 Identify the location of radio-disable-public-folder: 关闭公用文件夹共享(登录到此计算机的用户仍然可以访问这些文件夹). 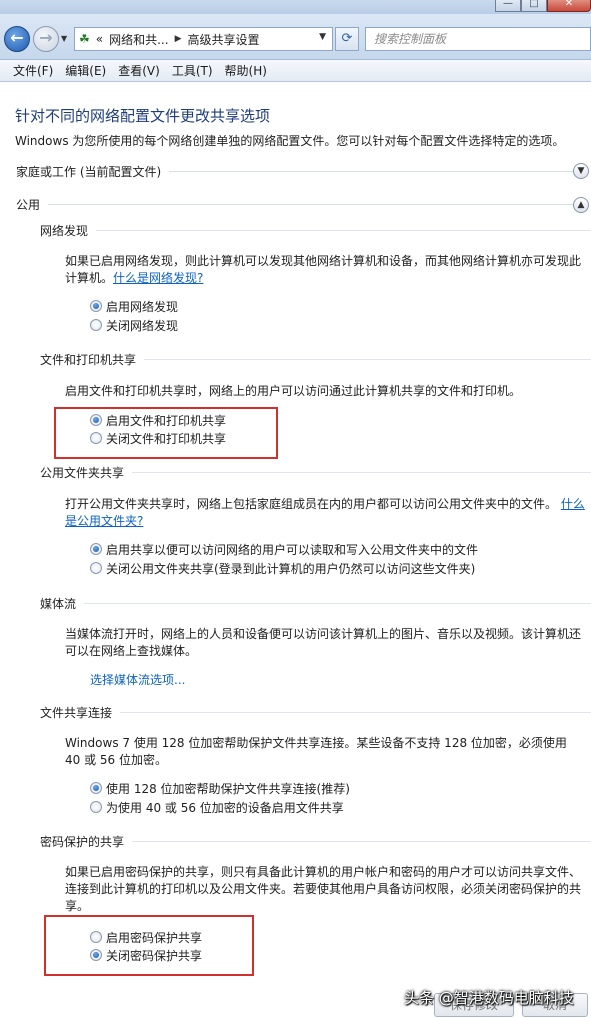
(282, 568).